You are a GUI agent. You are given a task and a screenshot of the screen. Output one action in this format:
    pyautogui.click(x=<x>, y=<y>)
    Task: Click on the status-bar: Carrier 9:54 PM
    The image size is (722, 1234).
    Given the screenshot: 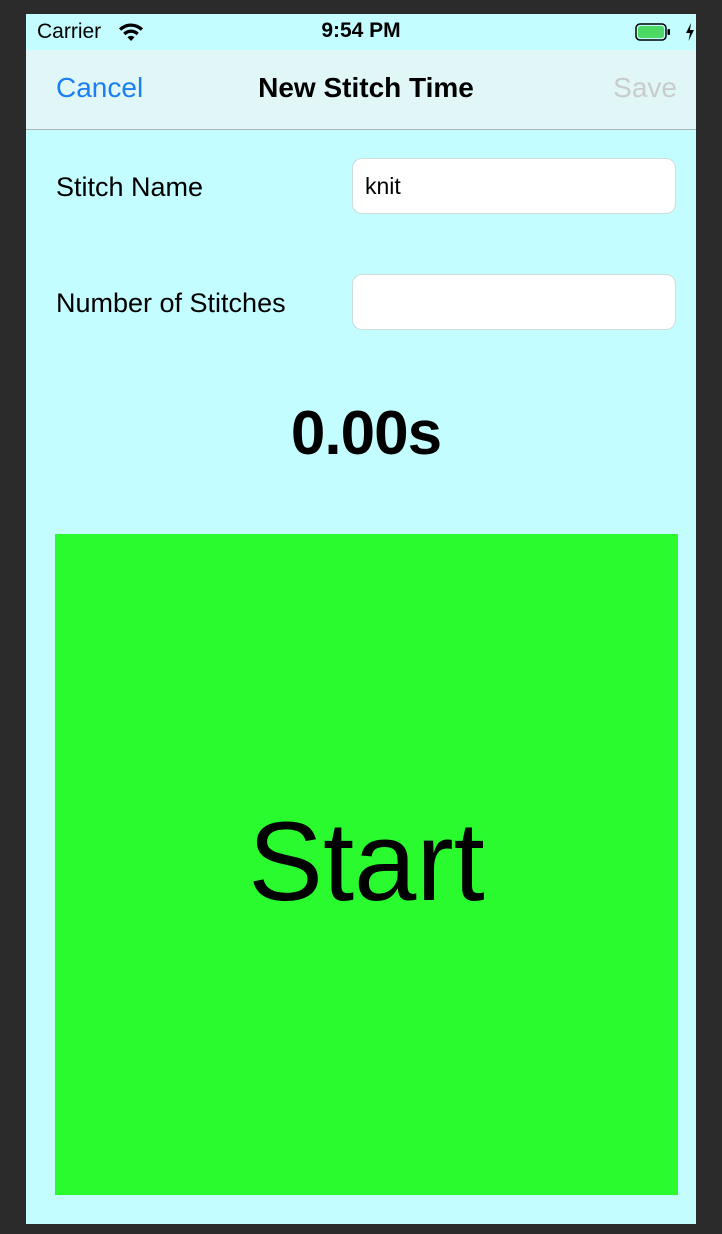 What is the action you would take?
    pyautogui.click(x=361, y=32)
    